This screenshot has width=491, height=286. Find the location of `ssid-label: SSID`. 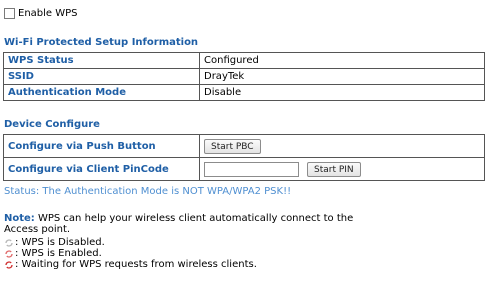

ssid-label: SSID is located at coordinates (101, 76).